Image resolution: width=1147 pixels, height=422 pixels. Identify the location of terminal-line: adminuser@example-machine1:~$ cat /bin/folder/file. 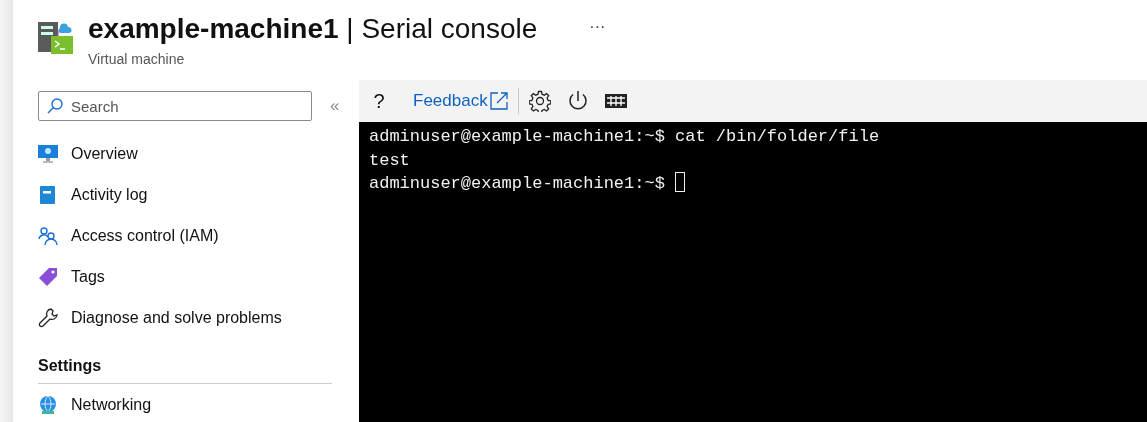
(625, 137).